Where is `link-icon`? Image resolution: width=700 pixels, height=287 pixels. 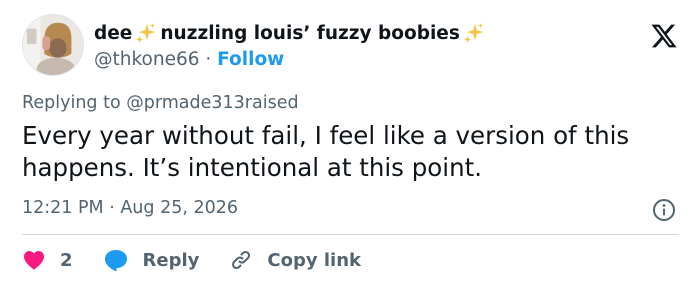
link-icon is located at coordinates (241, 260).